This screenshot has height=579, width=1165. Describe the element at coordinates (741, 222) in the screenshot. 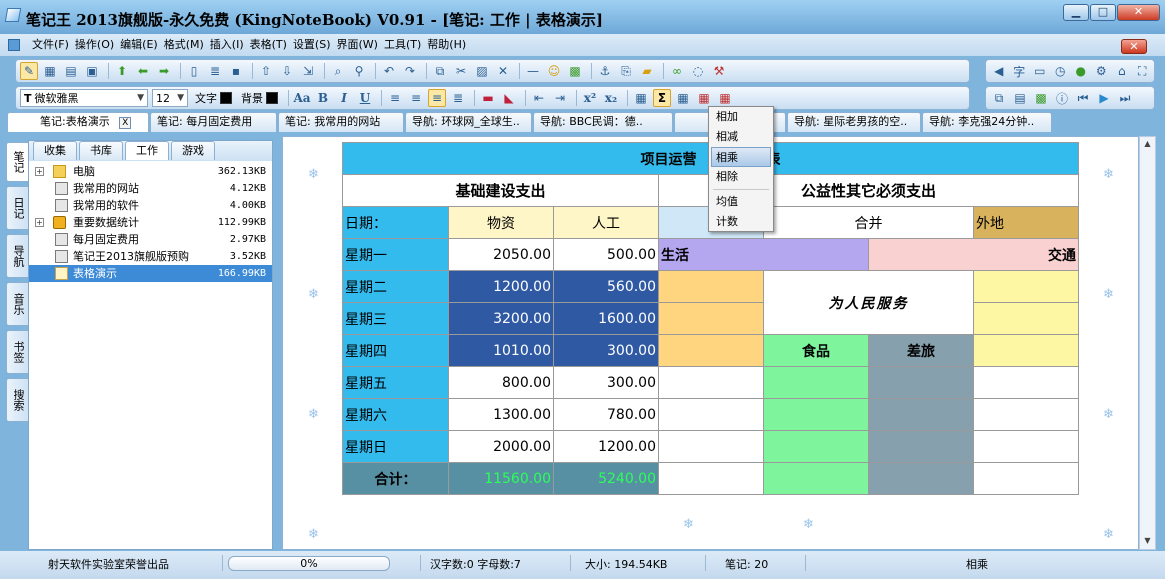

I see `menu-item-count: 计数` at that location.